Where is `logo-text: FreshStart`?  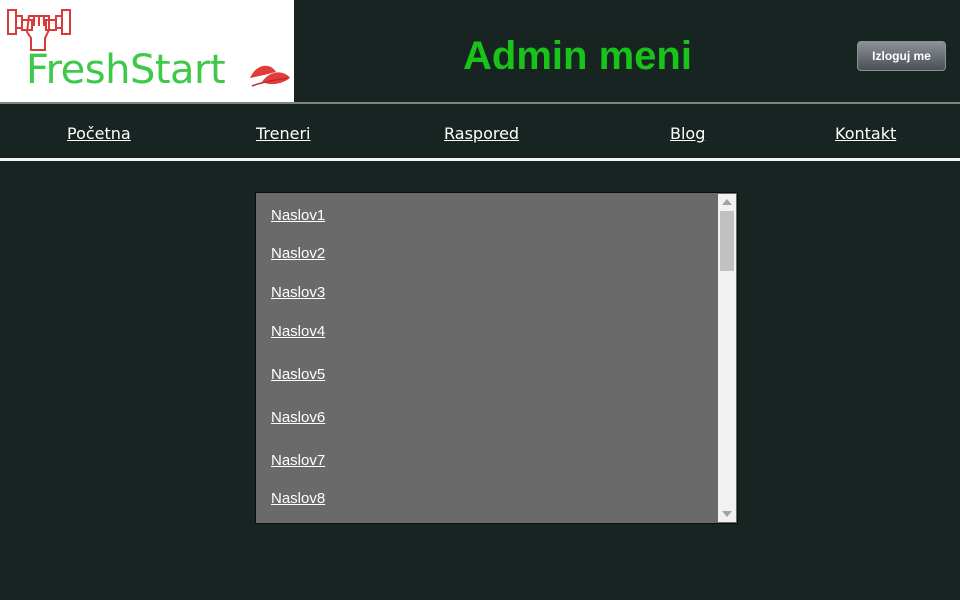 logo-text: FreshStart is located at coordinates (126, 70).